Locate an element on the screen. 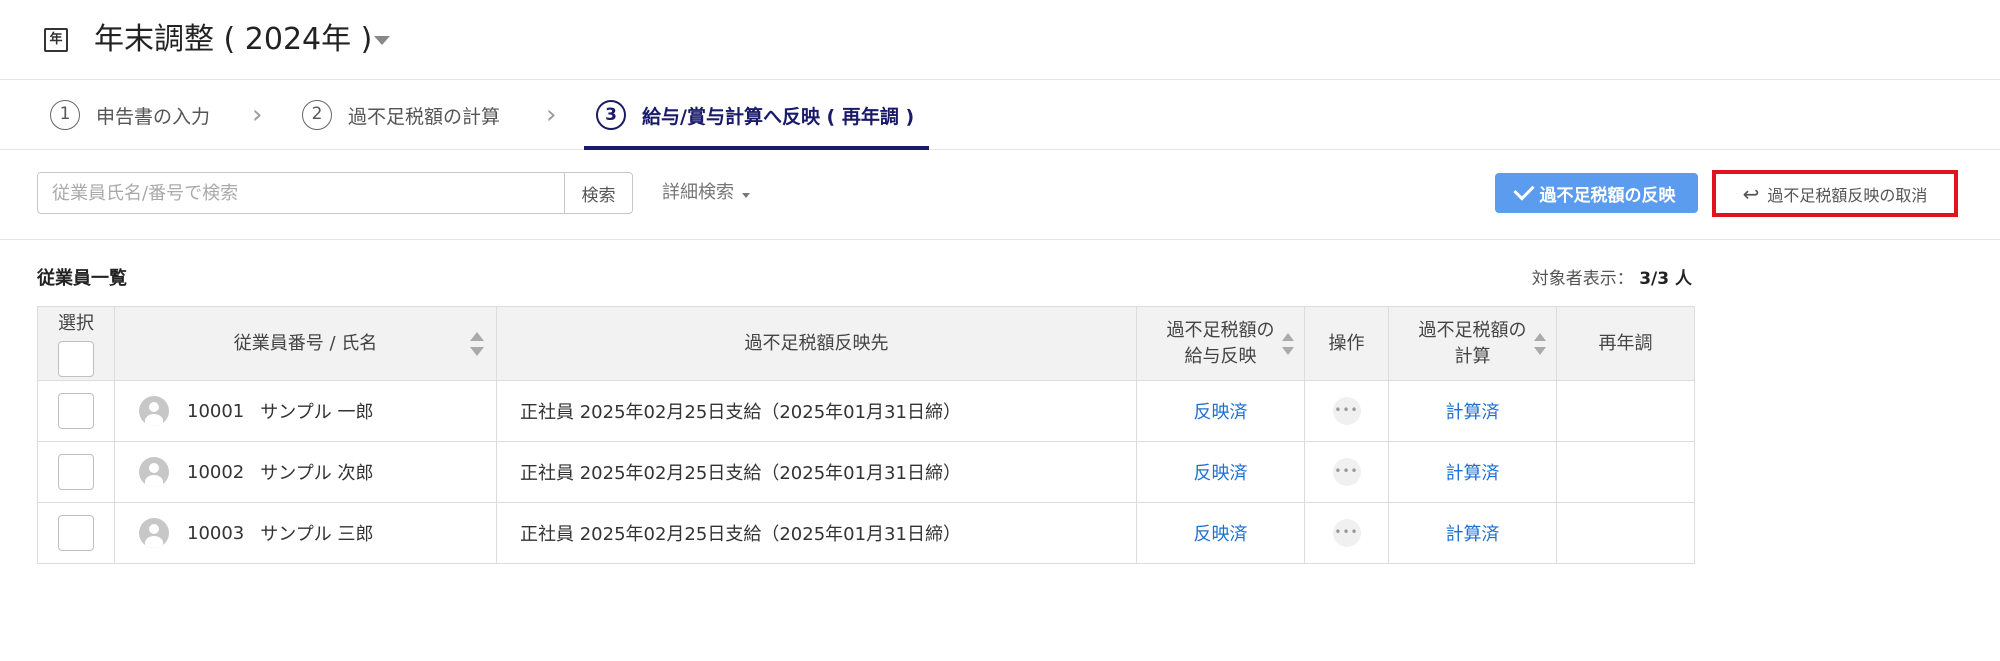 The image size is (2000, 661). destination-column-header: 過不足税額反映先 is located at coordinates (816, 343).